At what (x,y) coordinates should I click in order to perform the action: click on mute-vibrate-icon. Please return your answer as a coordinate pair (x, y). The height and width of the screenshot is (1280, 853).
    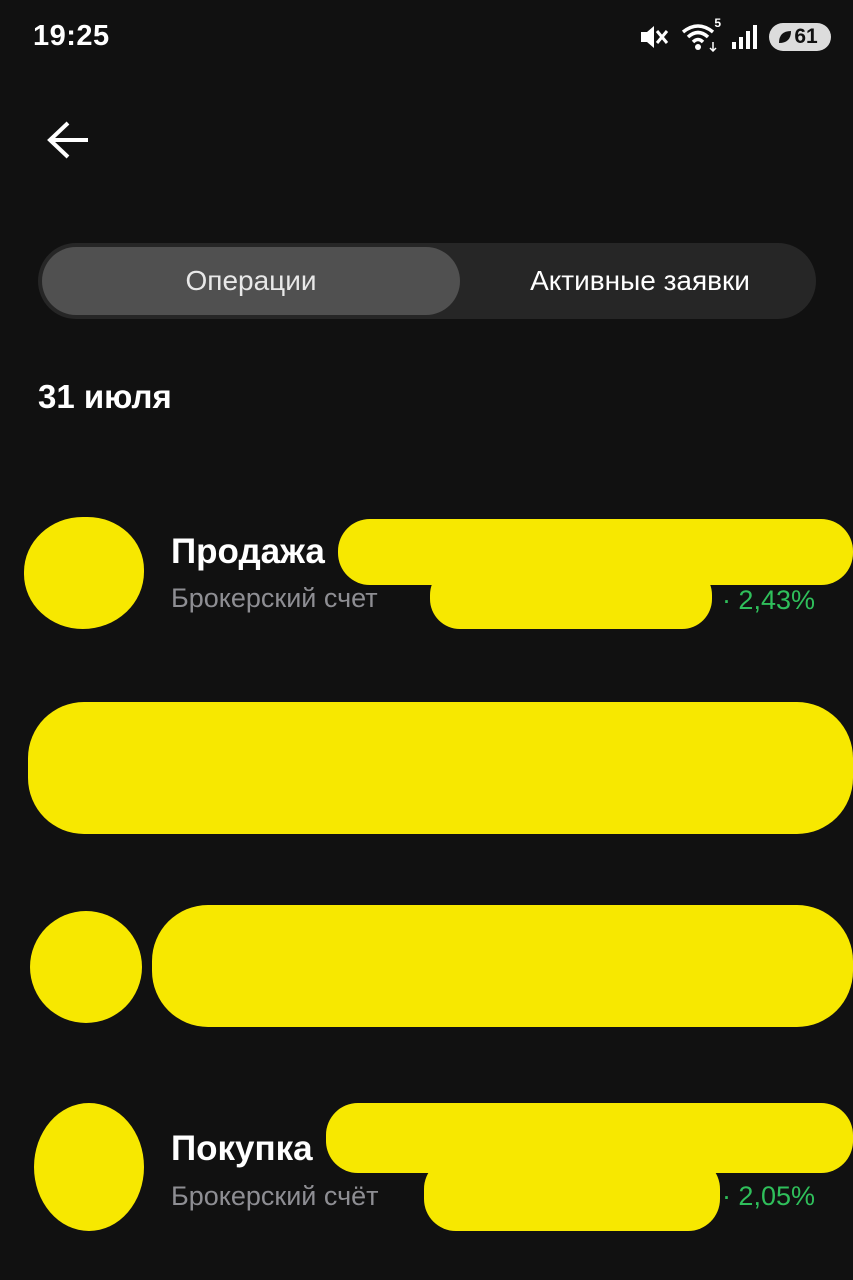
    Looking at the image, I should click on (654, 37).